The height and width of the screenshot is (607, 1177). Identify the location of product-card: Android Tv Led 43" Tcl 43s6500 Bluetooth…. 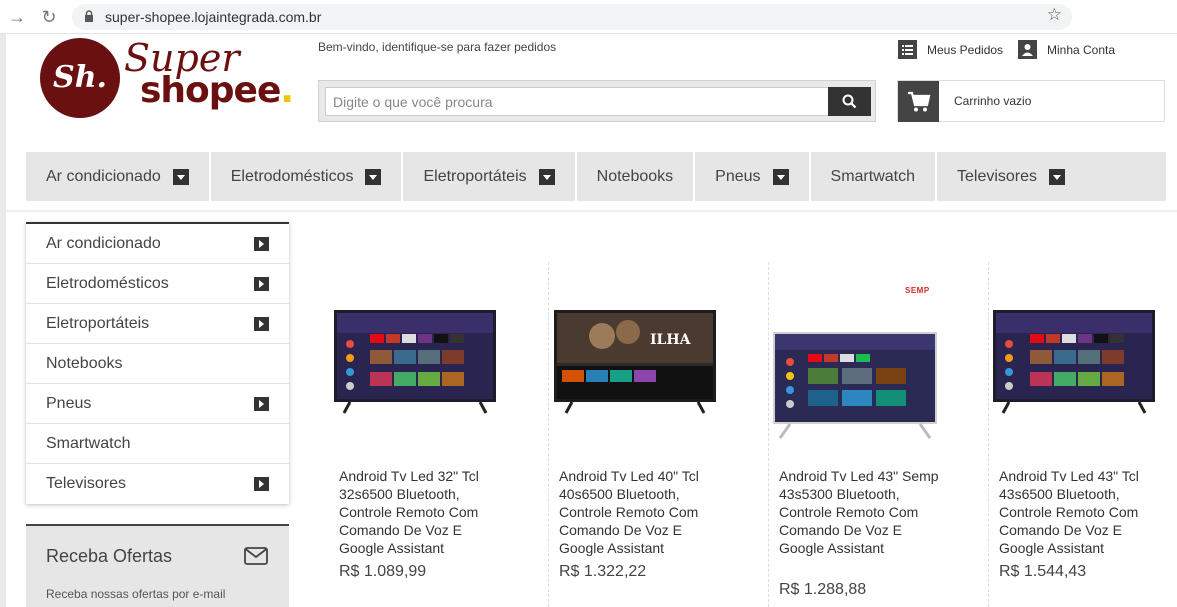
(1083, 434).